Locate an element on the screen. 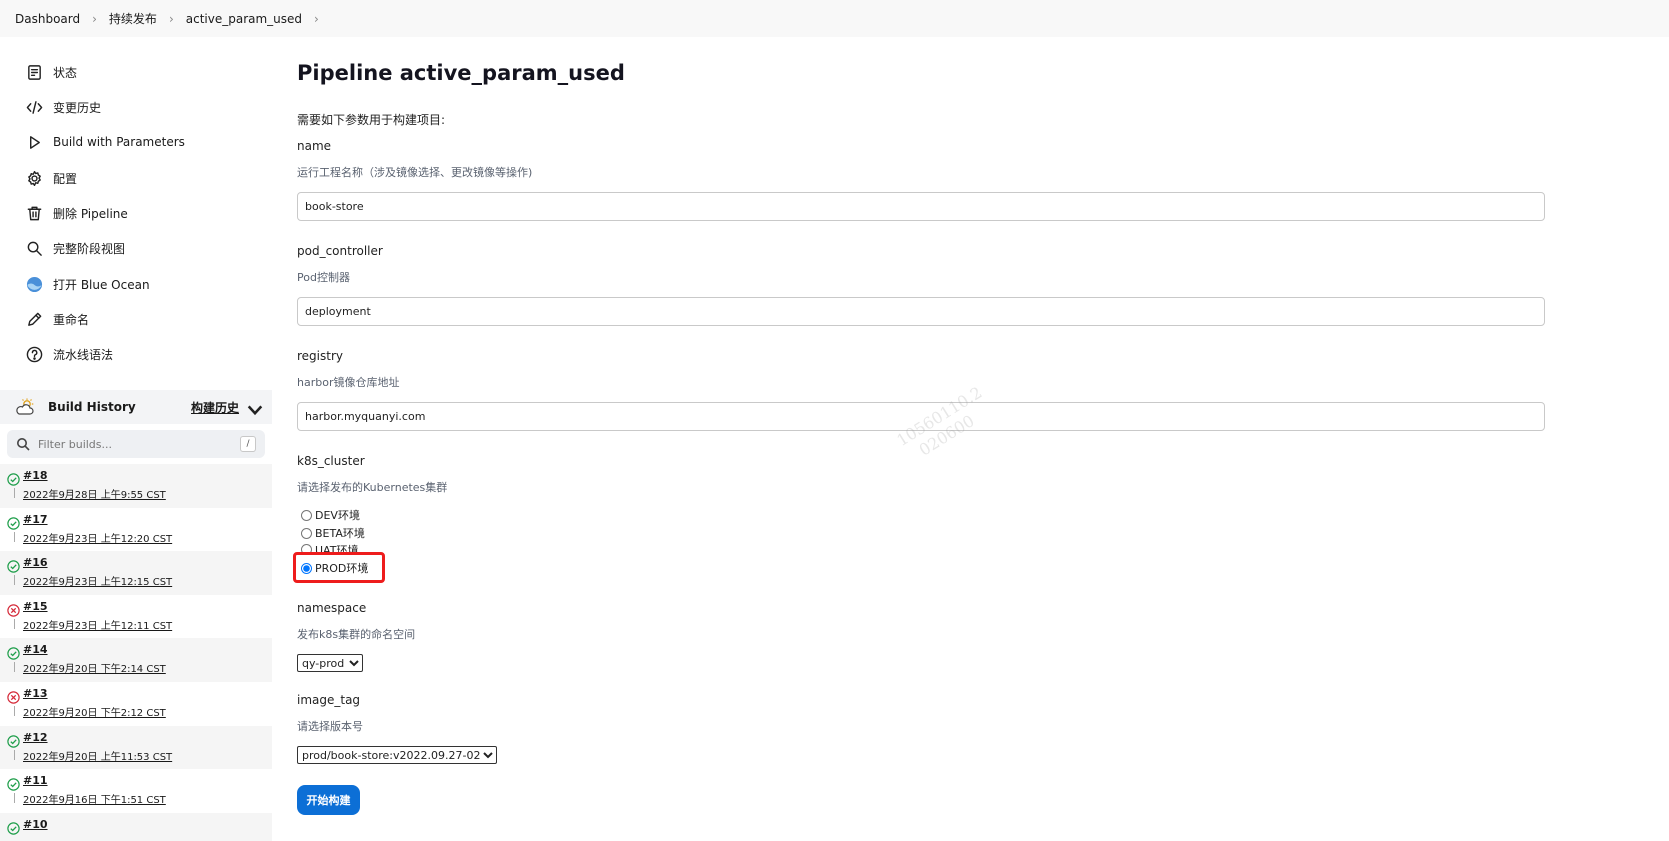  param-k8s-cluster-label: k8s_cluster is located at coordinates (331, 461).